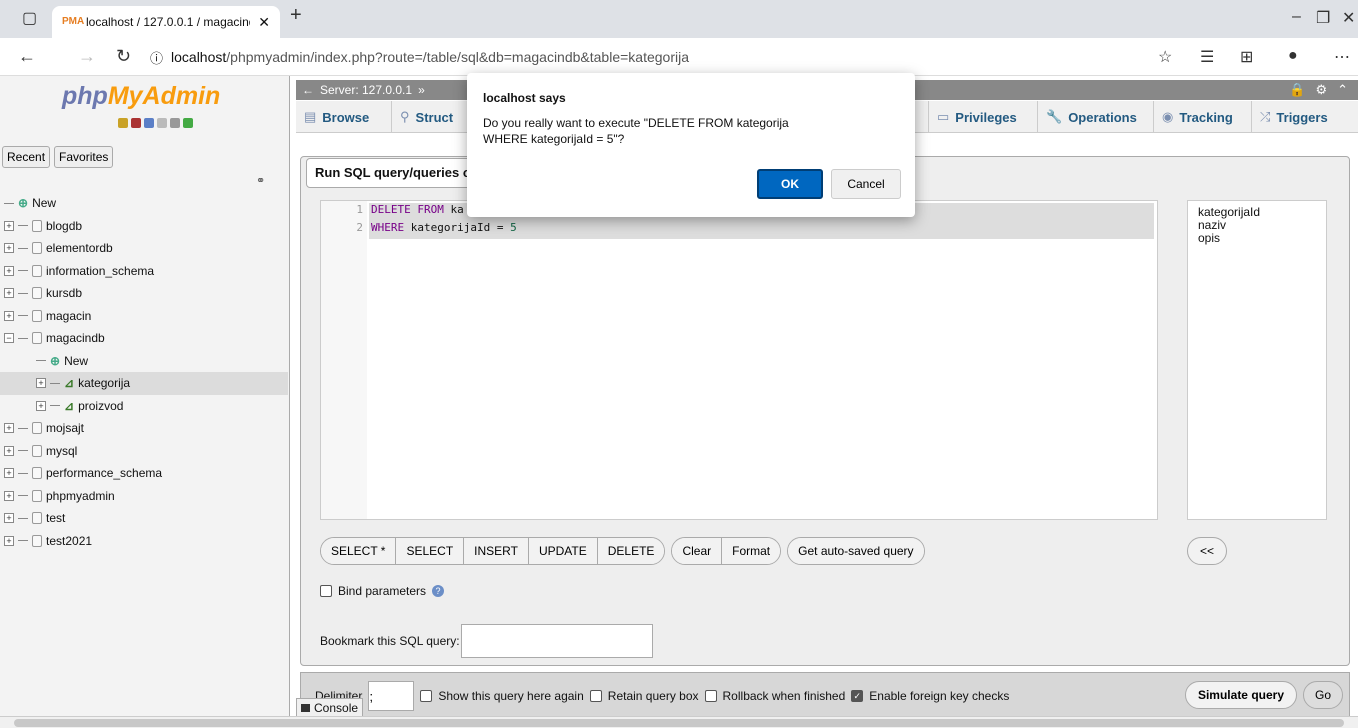  What do you see at coordinates (563, 551) in the screenshot?
I see `update-button: UPDATE` at bounding box center [563, 551].